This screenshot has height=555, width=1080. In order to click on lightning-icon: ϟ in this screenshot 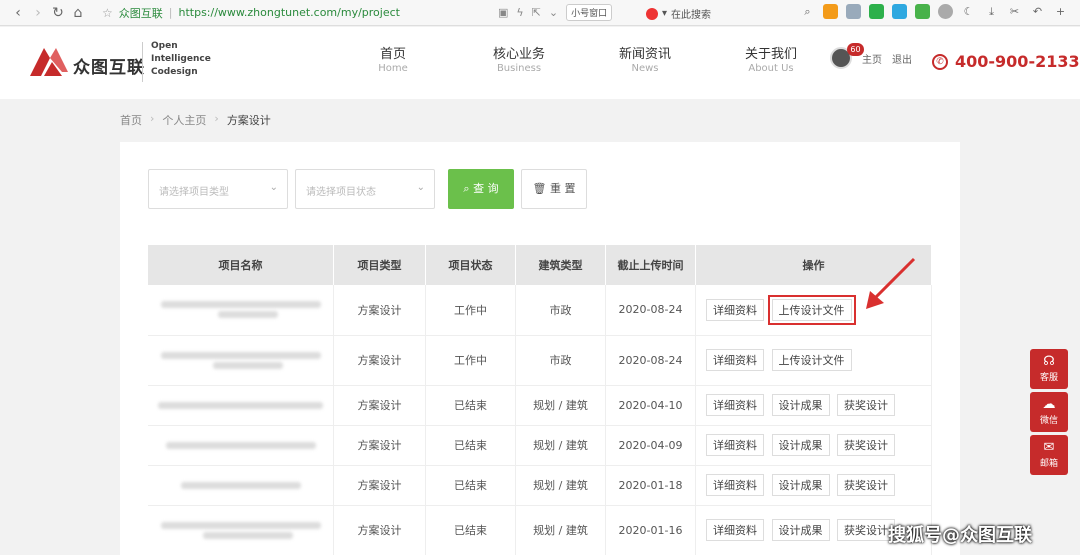, I will do `click(519, 12)`.